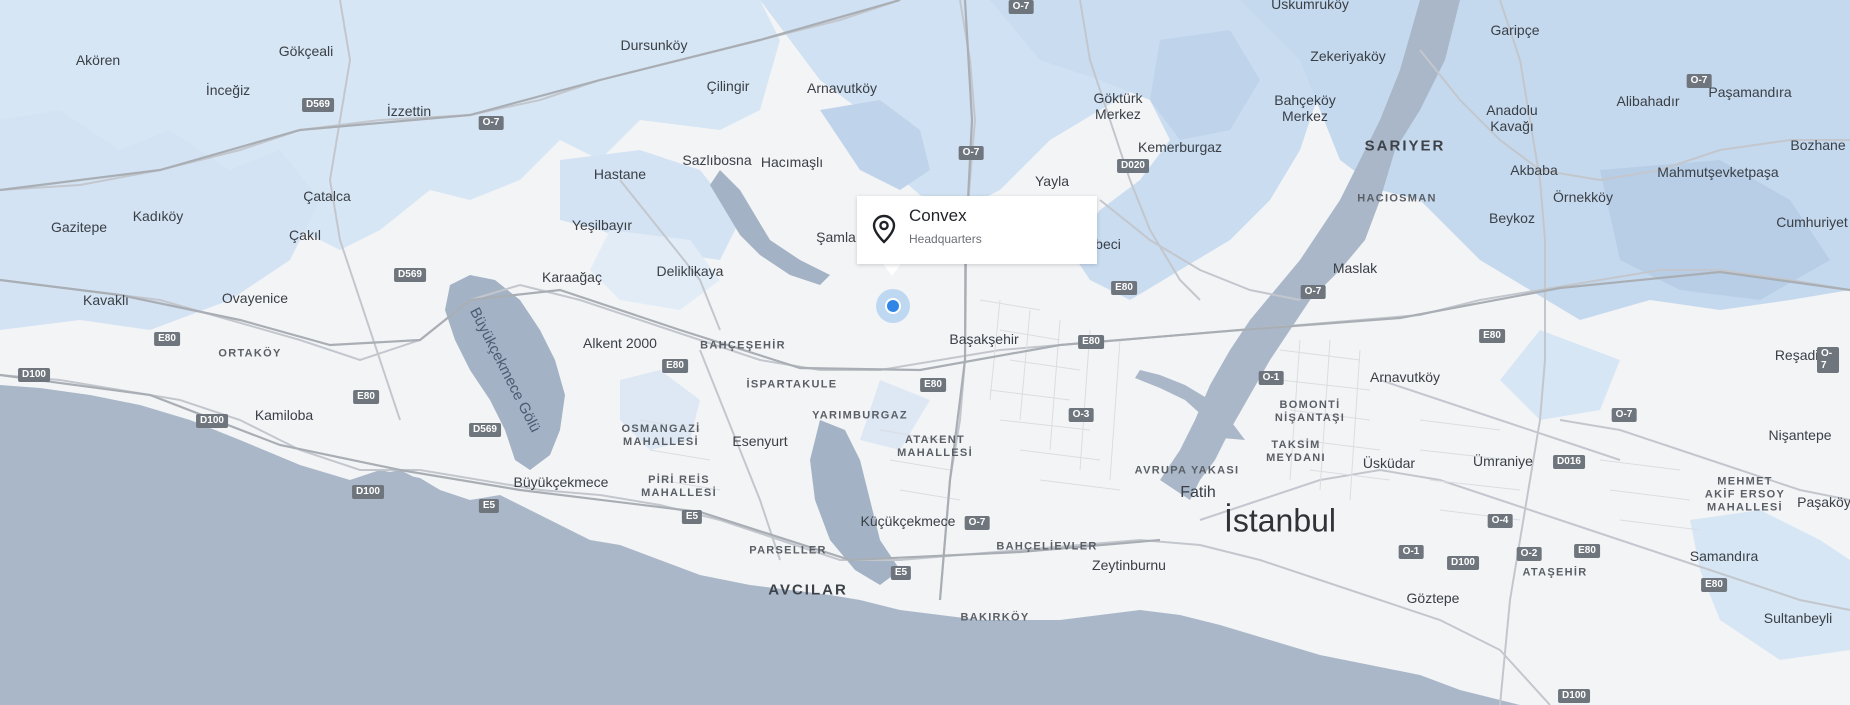 Image resolution: width=1850 pixels, height=705 pixels. I want to click on district-label: AVCILAR, so click(808, 590).